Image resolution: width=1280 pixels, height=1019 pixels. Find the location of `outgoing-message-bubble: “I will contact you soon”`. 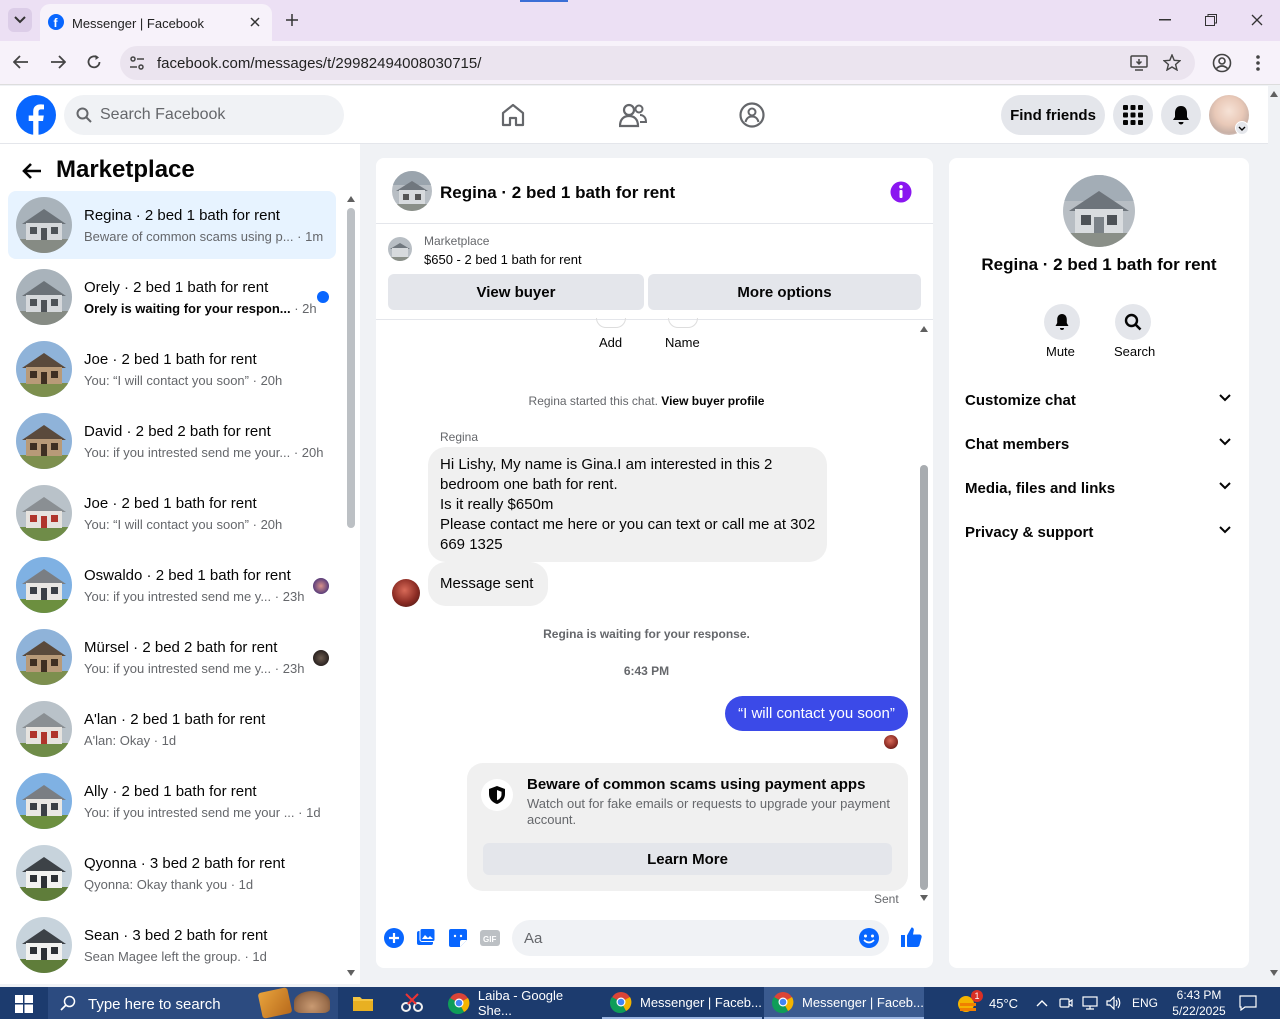

outgoing-message-bubble: “I will contact you soon” is located at coordinates (816, 713).